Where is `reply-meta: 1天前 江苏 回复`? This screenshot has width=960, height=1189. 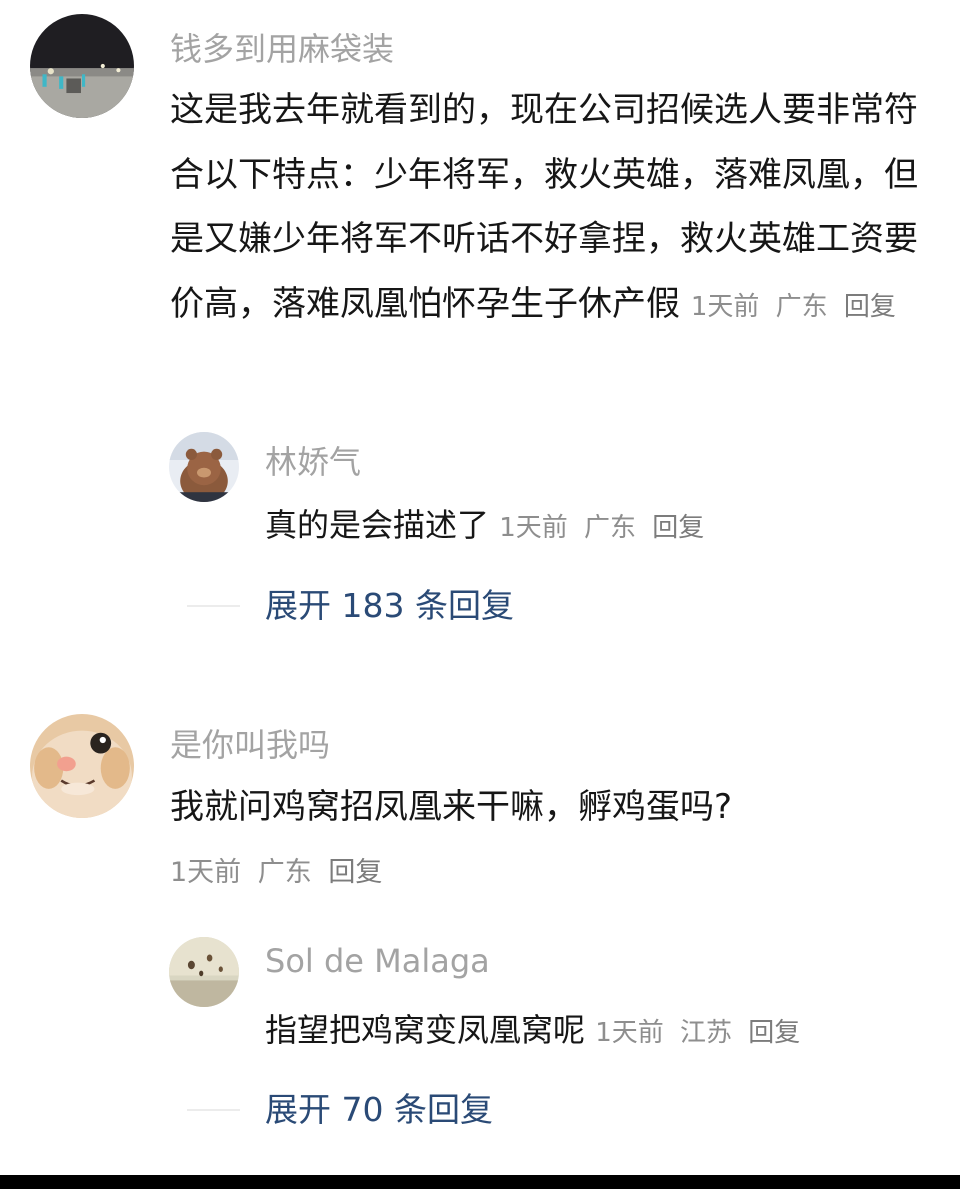
reply-meta: 1天前 江苏 回复 is located at coordinates (701, 1033).